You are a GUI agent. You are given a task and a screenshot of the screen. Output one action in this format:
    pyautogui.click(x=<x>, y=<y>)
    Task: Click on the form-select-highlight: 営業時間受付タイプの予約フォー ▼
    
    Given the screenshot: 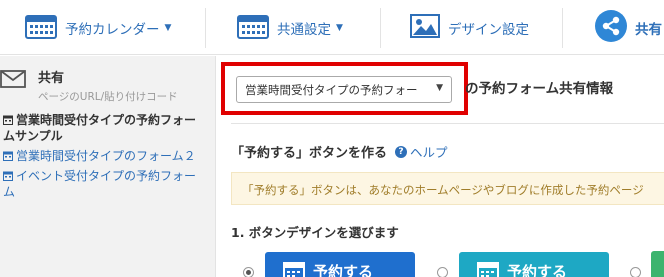 What is the action you would take?
    pyautogui.click(x=344, y=88)
    